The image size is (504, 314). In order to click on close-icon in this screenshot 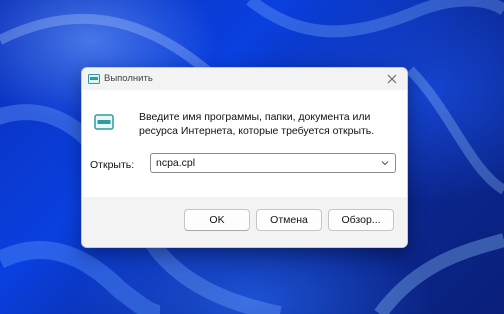, I will do `click(392, 79)`.